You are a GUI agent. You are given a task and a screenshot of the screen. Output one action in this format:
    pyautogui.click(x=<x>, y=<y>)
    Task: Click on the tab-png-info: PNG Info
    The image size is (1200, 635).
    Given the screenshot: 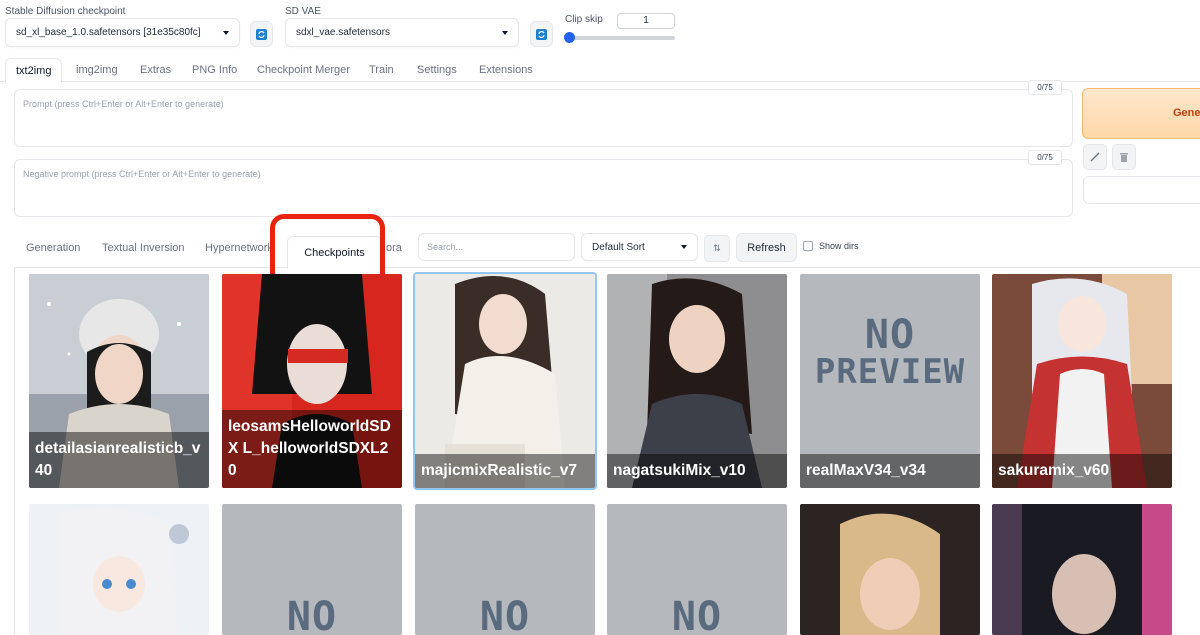 What is the action you would take?
    pyautogui.click(x=214, y=70)
    